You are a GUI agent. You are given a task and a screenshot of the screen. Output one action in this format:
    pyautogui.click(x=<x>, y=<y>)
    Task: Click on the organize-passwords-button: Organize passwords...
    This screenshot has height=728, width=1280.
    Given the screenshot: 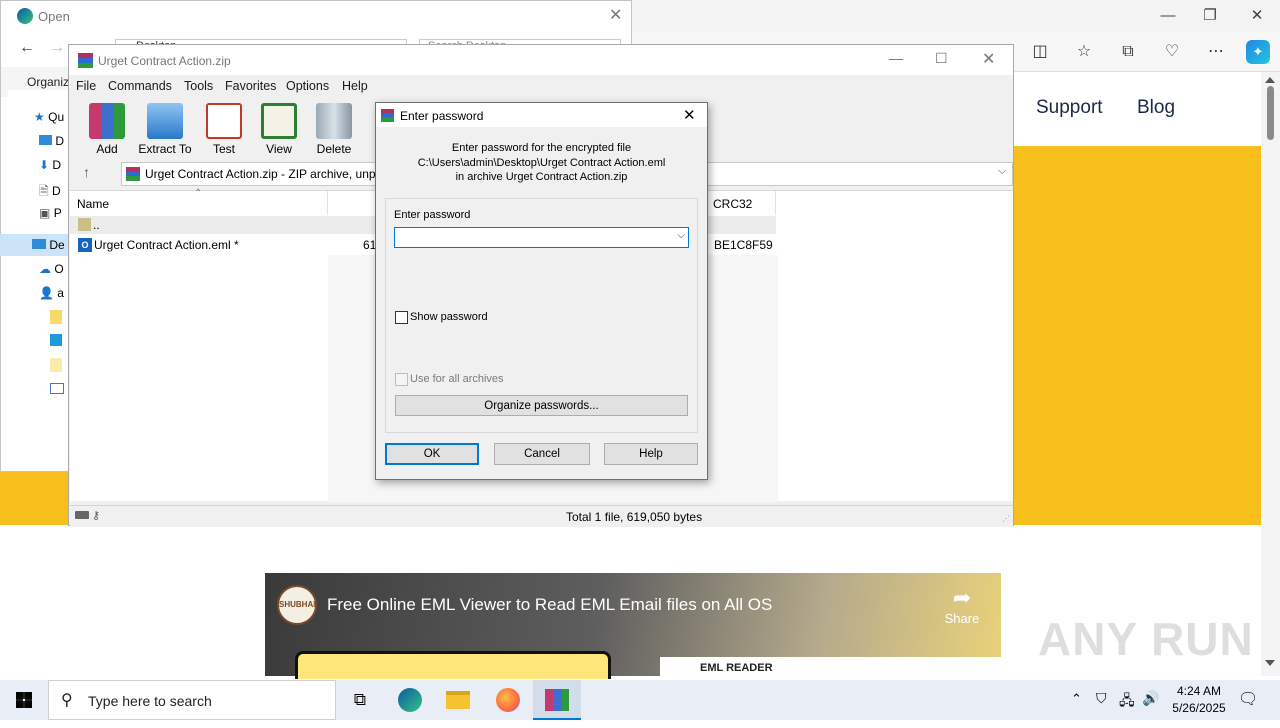 What is the action you would take?
    pyautogui.click(x=541, y=405)
    